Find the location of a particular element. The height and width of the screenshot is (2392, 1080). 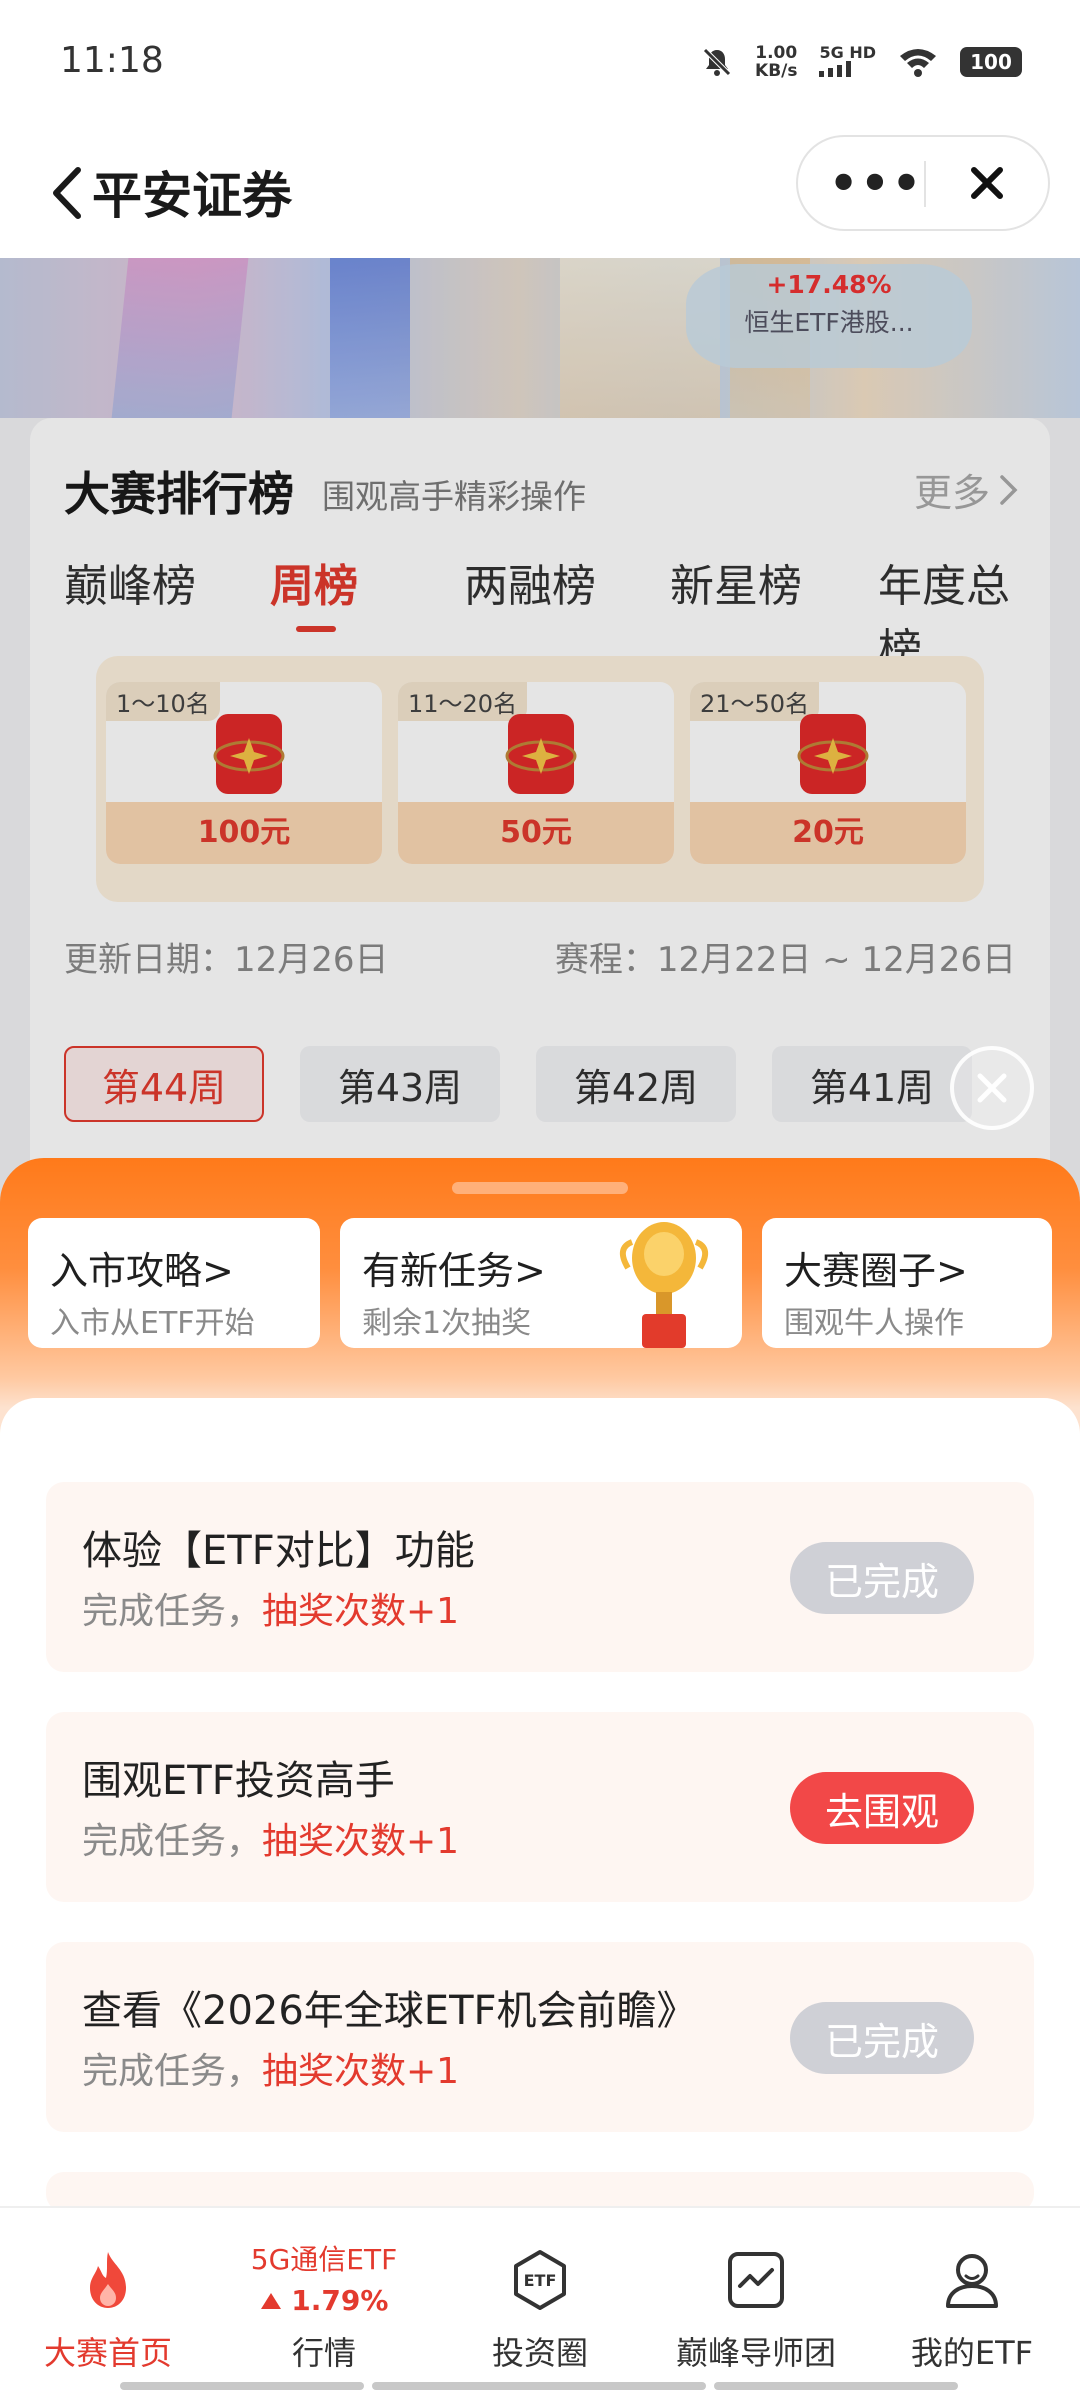

task-item-partial is located at coordinates (540, 2190).